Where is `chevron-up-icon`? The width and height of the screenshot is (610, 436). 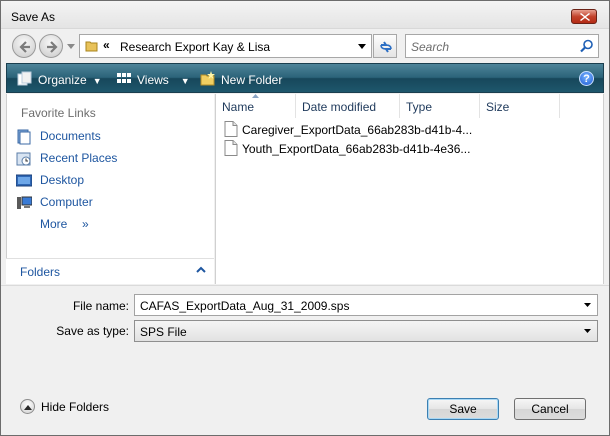
chevron-up-icon is located at coordinates (201, 269).